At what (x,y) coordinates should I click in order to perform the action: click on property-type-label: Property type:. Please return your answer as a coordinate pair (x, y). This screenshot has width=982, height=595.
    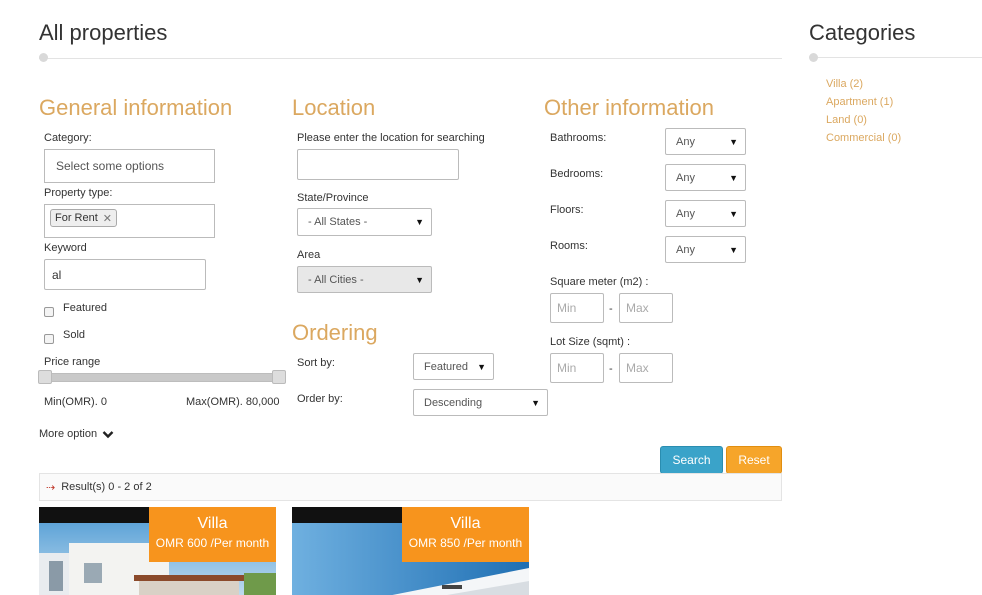
    Looking at the image, I should click on (78, 193).